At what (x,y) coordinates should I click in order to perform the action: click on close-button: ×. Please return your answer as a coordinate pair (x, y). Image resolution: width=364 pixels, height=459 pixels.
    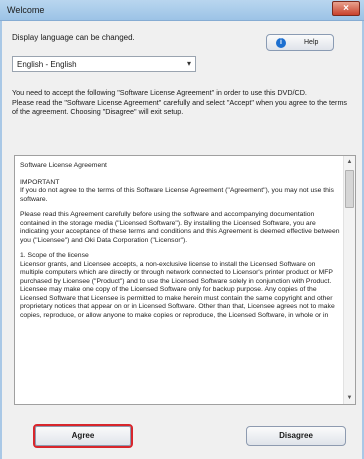
    Looking at the image, I should click on (346, 8).